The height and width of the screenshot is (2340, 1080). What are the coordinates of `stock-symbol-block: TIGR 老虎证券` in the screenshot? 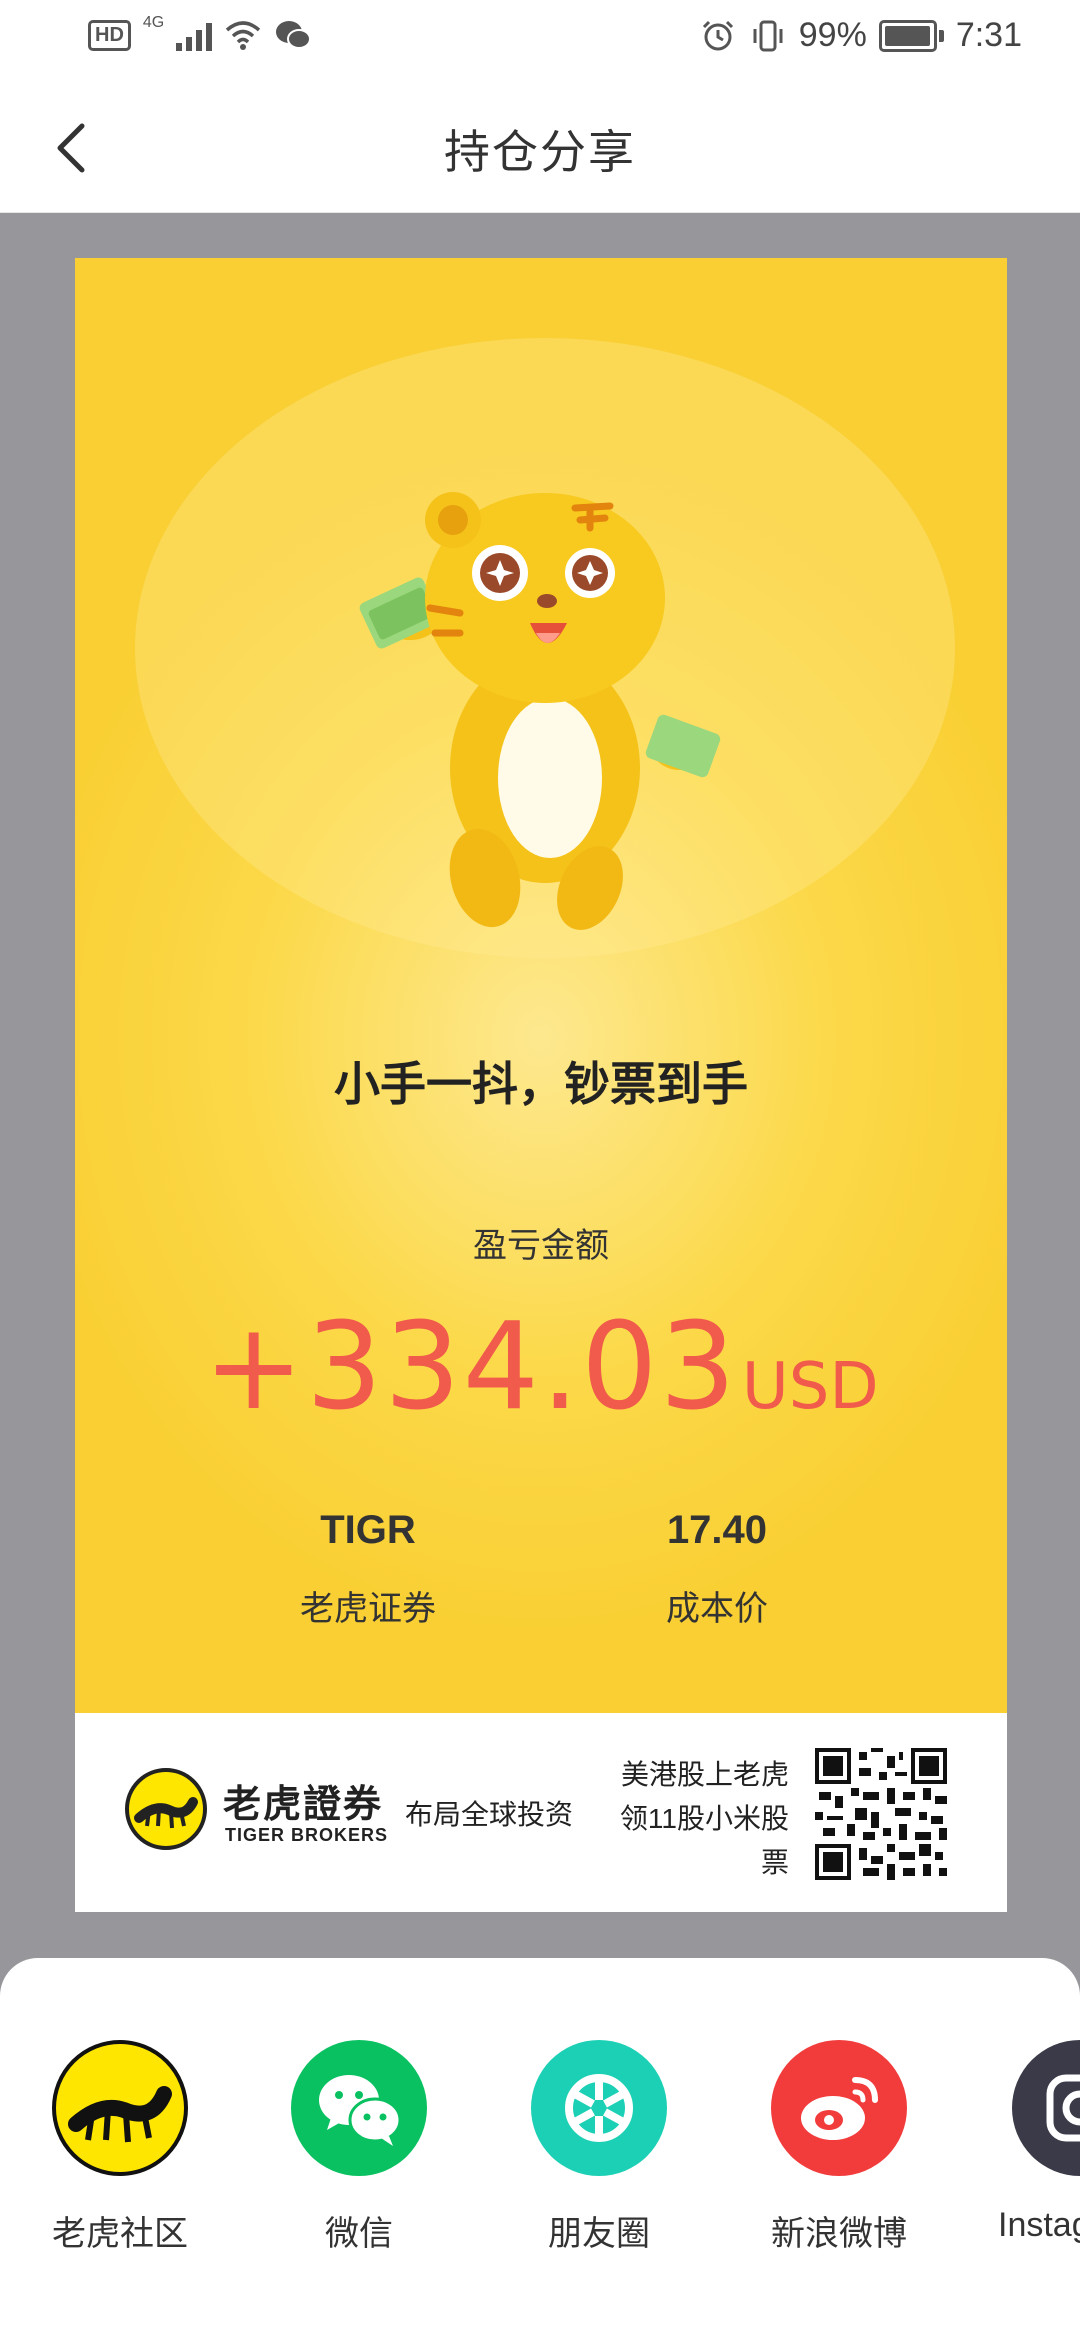 It's located at (368, 1569).